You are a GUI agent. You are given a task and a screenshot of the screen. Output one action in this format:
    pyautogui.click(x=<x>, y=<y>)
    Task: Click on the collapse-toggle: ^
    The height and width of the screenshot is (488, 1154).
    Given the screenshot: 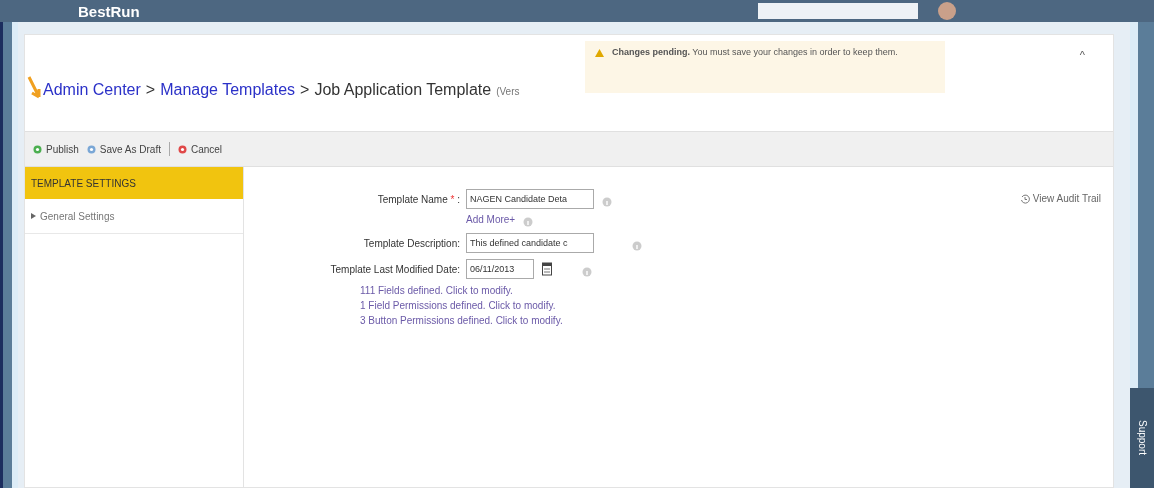 What is the action you would take?
    pyautogui.click(x=1082, y=55)
    